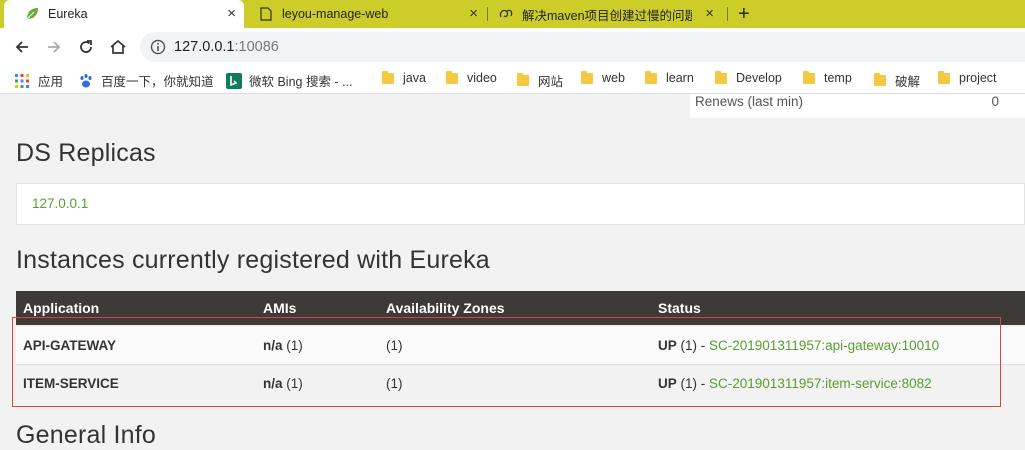 This screenshot has height=450, width=1025. I want to click on url-host: 127.0.0.1, so click(204, 47).